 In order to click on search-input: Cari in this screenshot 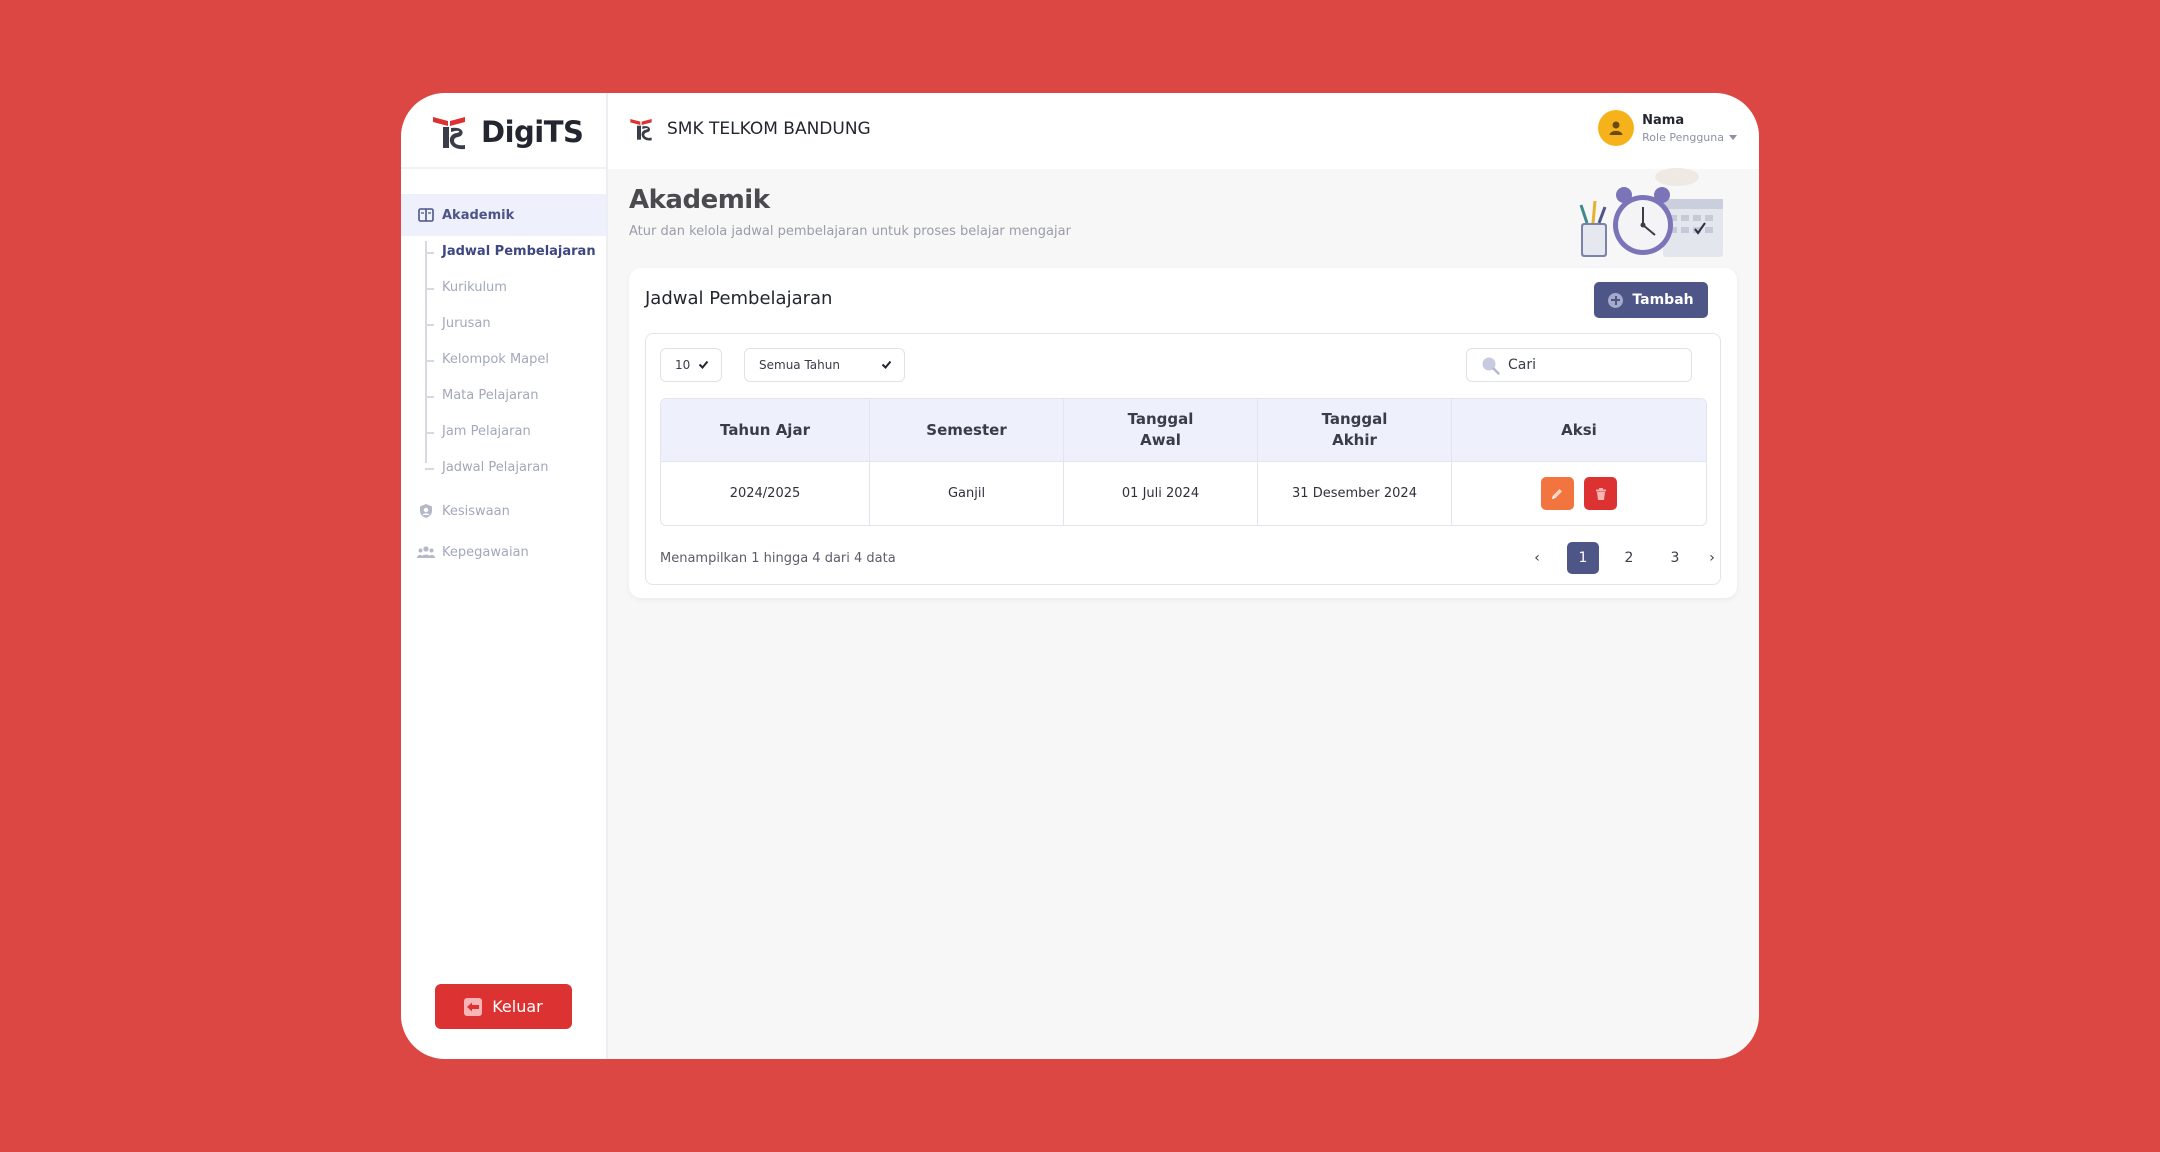, I will do `click(1579, 365)`.